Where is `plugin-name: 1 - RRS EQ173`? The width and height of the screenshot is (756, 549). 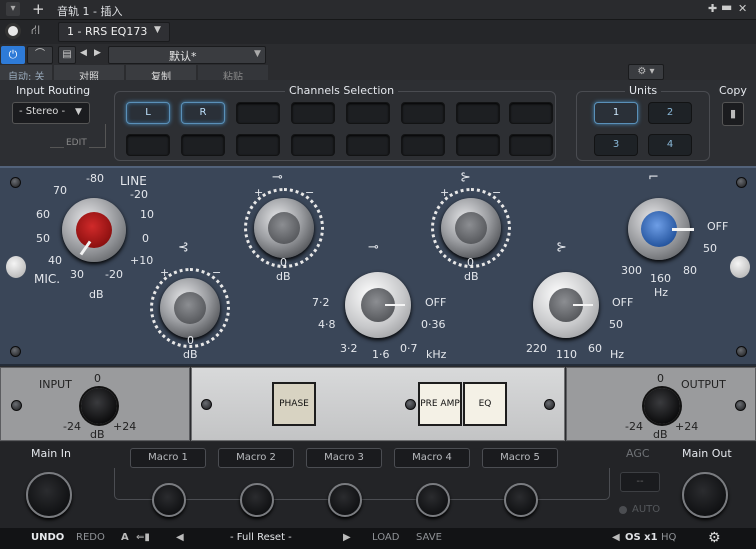
plugin-name: 1 - RRS EQ173 is located at coordinates (107, 31).